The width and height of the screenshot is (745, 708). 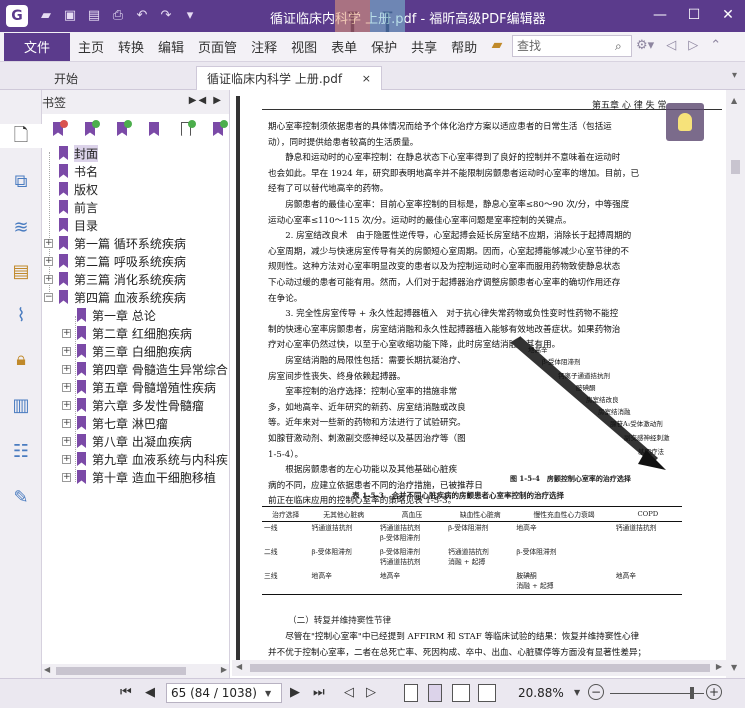 What do you see at coordinates (692, 693) in the screenshot?
I see `zoom-slider-thumb` at bounding box center [692, 693].